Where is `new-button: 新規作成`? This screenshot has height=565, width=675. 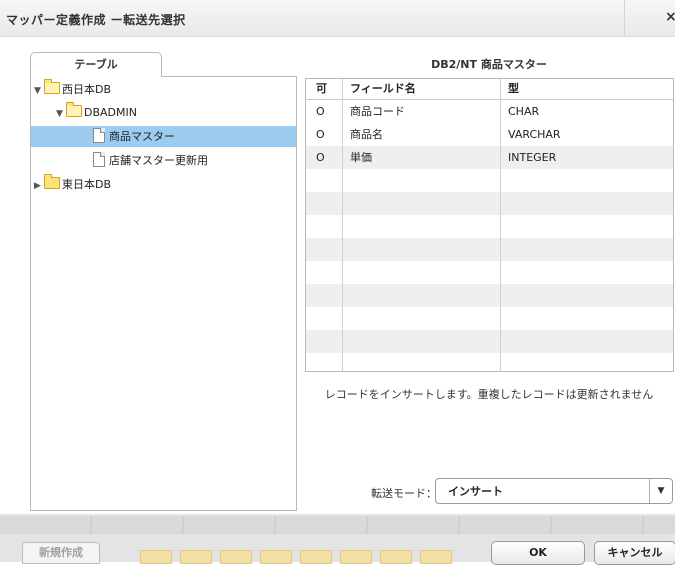
new-button: 新規作成 is located at coordinates (61, 553).